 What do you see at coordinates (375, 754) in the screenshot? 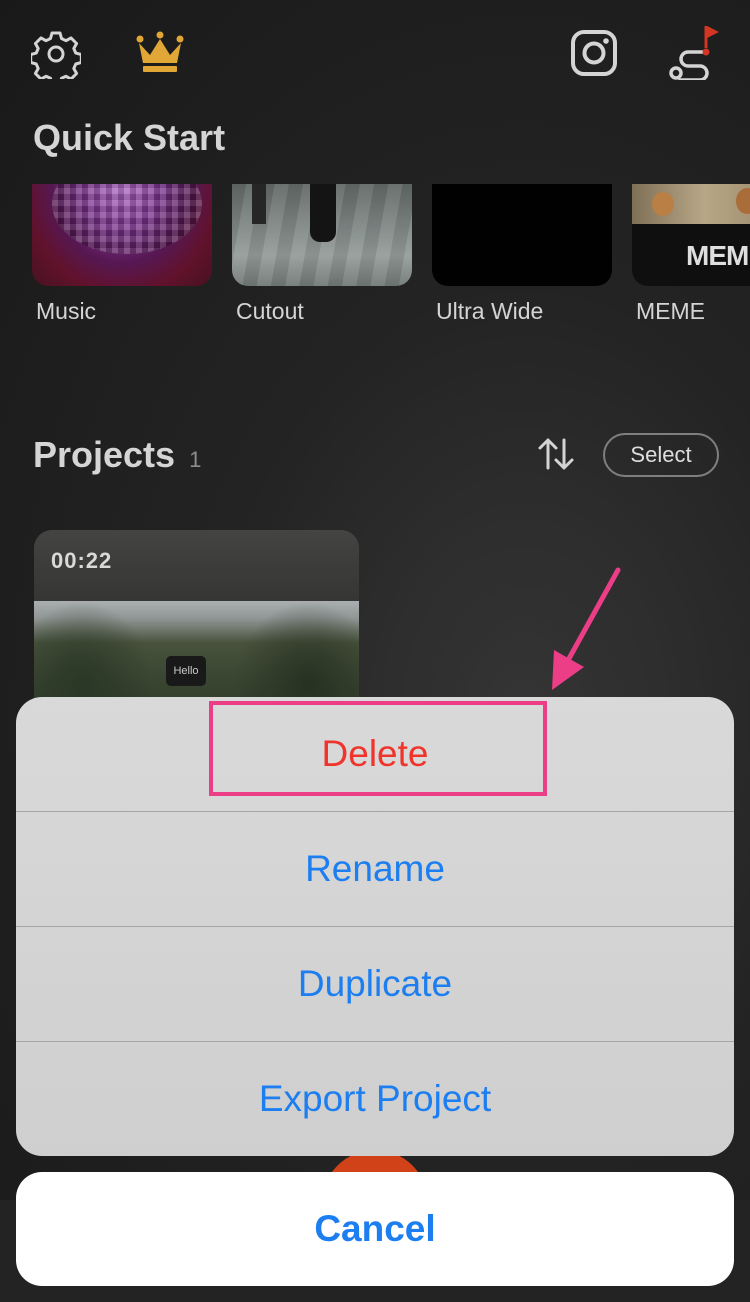
I see `delete-button: Delete` at bounding box center [375, 754].